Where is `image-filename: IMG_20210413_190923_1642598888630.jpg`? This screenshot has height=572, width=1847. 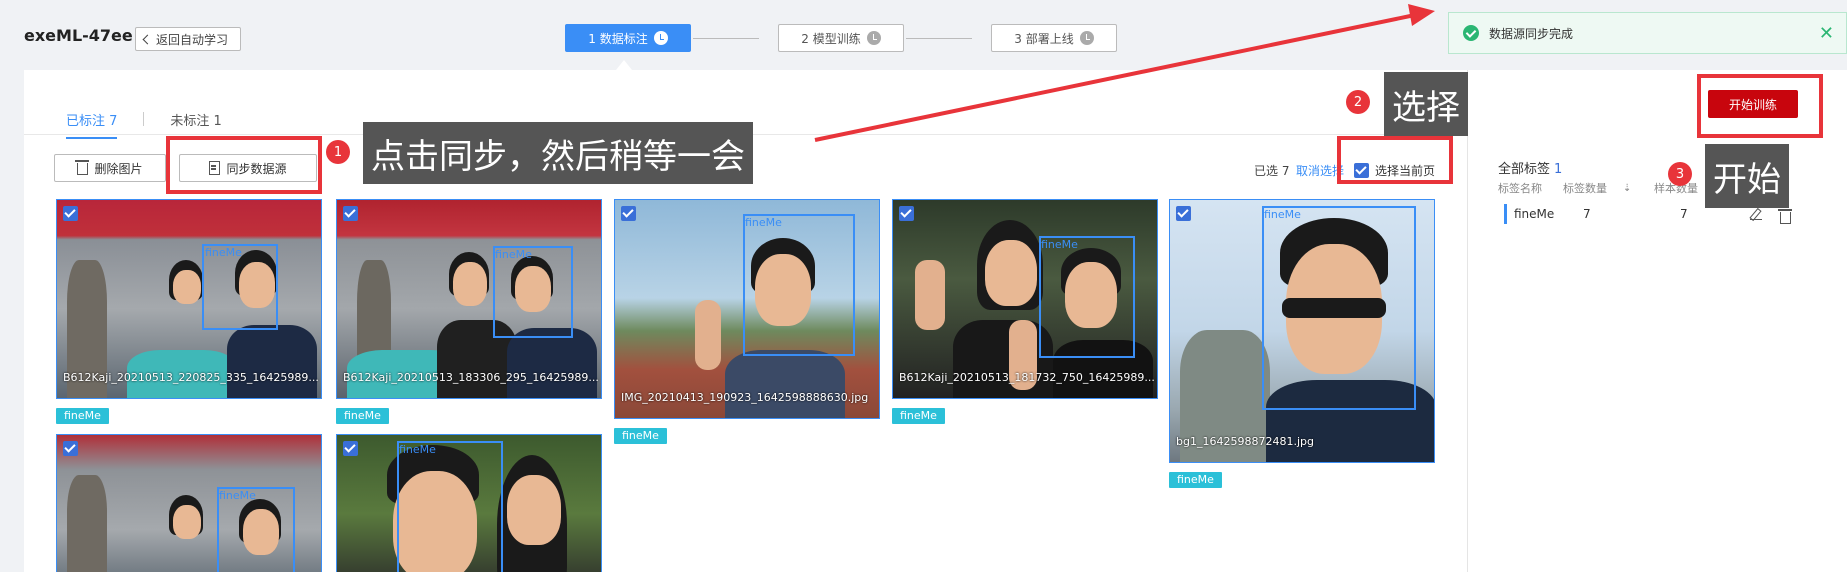
image-filename: IMG_20210413_190923_1642598888630.jpg is located at coordinates (745, 397).